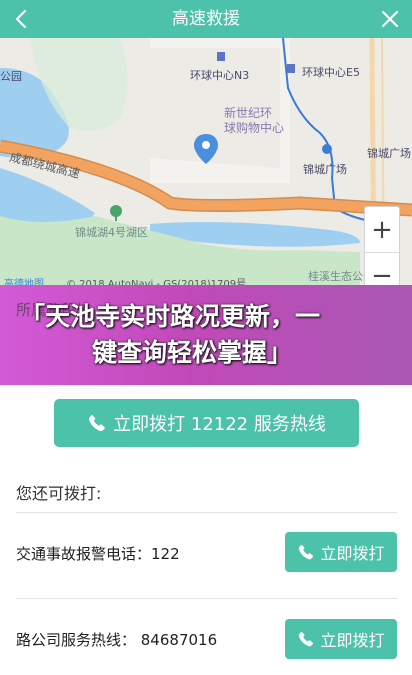 The image size is (412, 675). I want to click on map-label-plaza-right: 锦城广场, so click(389, 153).